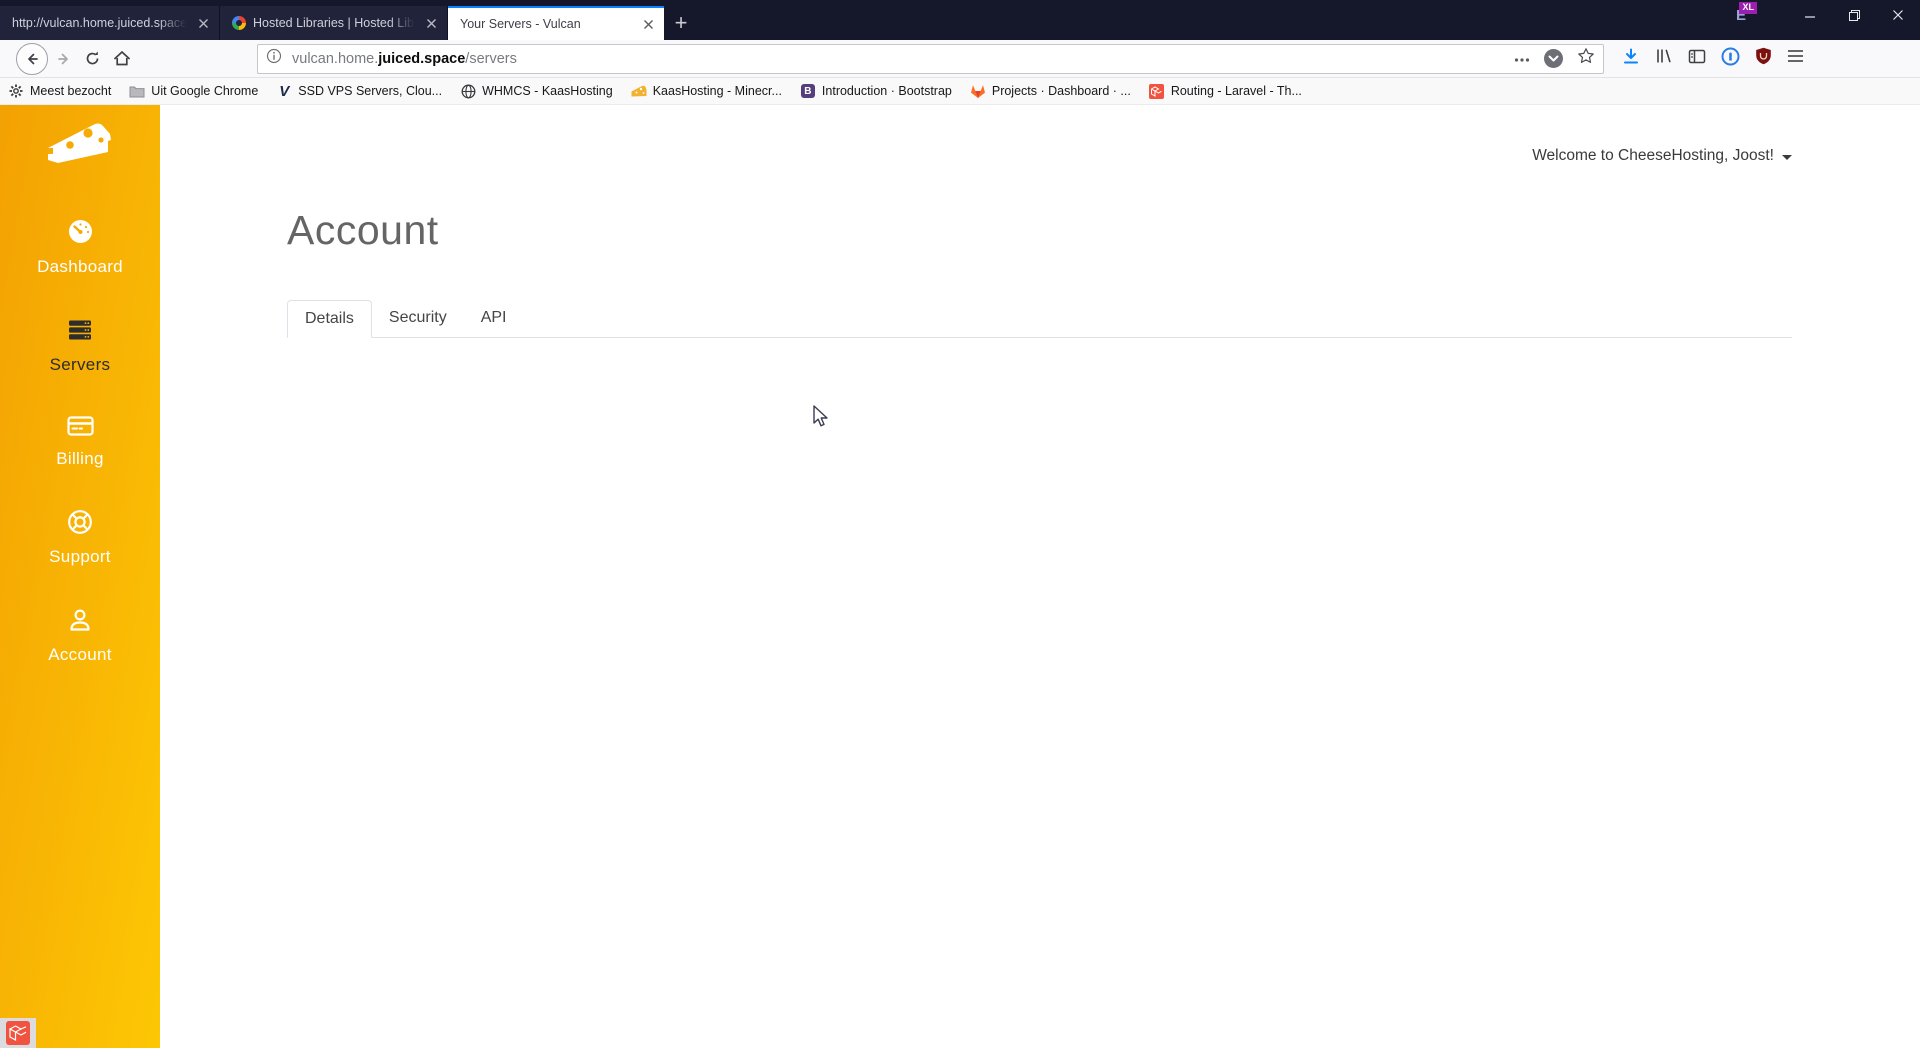  I want to click on forward-button, so click(64, 59).